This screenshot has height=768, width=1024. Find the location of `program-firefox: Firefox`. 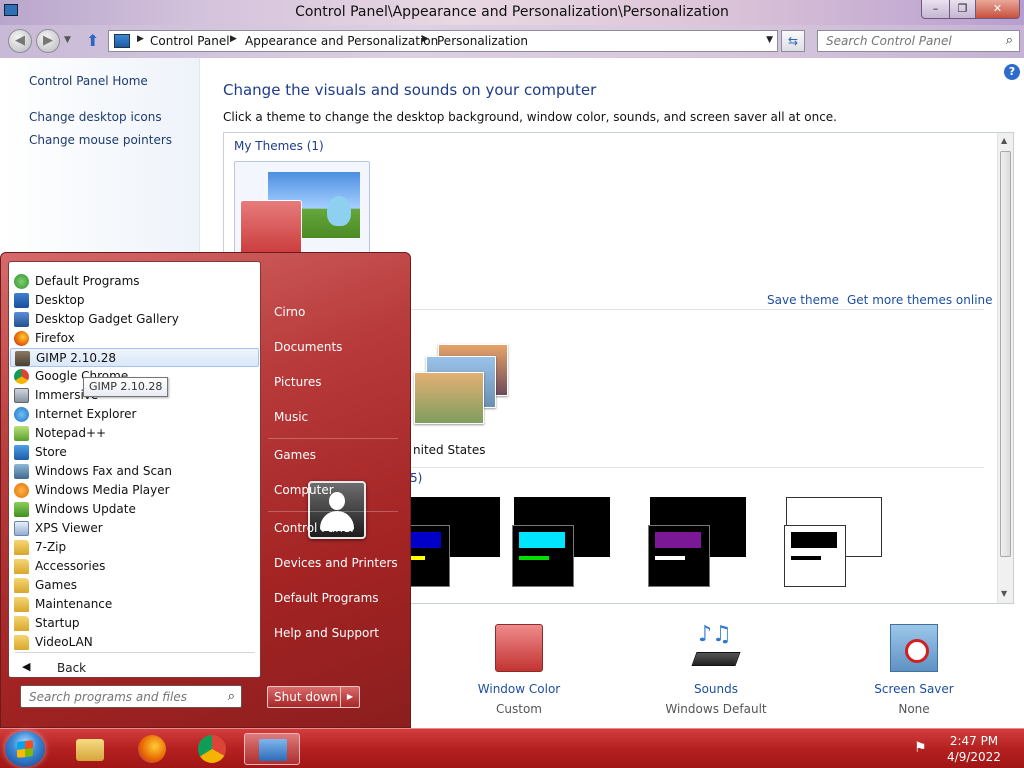

program-firefox: Firefox is located at coordinates (134, 338).